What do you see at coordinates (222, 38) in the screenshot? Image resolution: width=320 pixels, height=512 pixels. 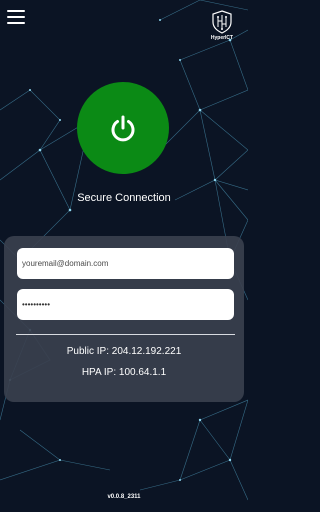 I see `brand-name: HyperICT` at bounding box center [222, 38].